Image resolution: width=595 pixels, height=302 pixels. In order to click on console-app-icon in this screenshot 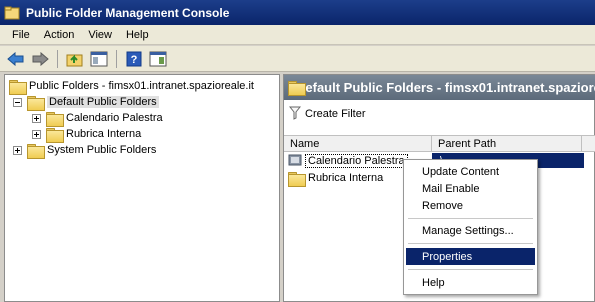, I will do `click(12, 13)`.